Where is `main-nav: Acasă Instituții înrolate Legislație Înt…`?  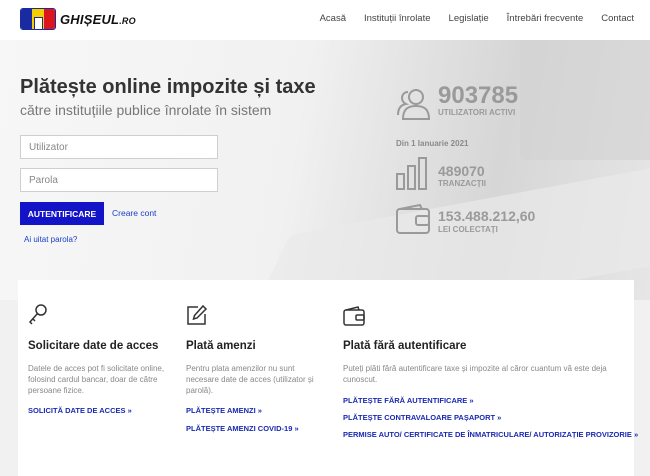
main-nav: Acasă Instituții înrolate Legislație Înt… is located at coordinates (477, 18).